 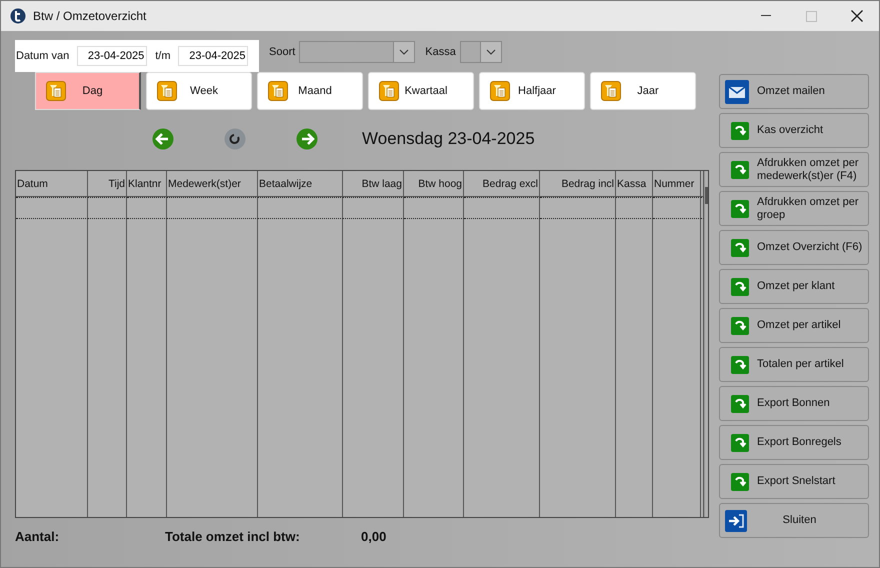 I want to click on period-tab: Kwartaal, so click(x=421, y=91).